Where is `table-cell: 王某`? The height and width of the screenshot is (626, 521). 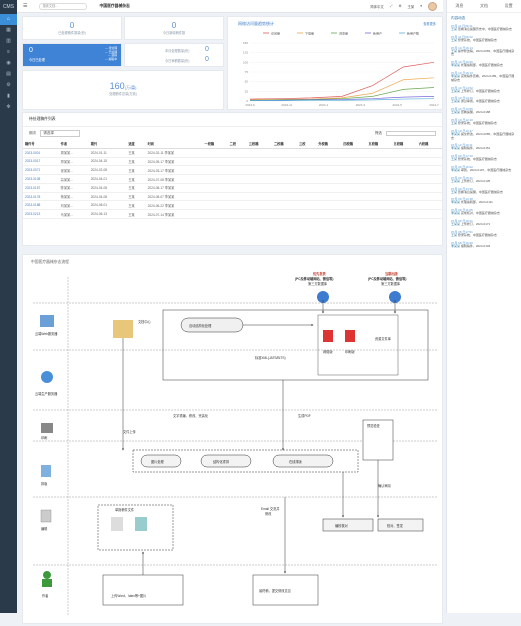 table-cell: 王某 is located at coordinates (136, 179).